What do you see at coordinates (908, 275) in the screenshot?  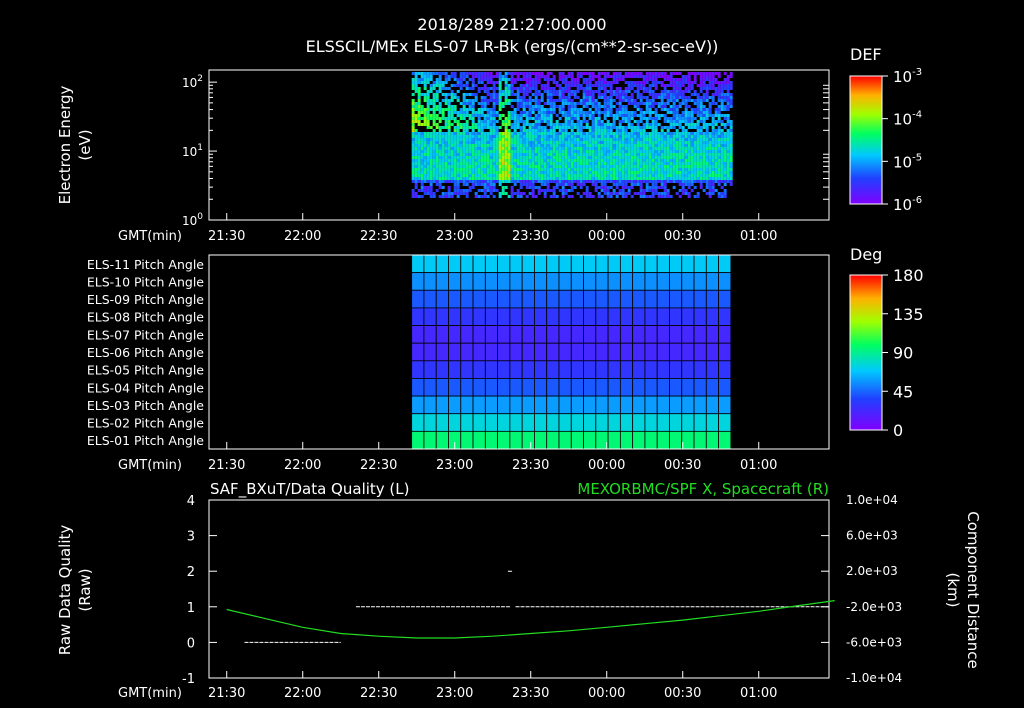 I see `deg-colorbar-label: 180` at bounding box center [908, 275].